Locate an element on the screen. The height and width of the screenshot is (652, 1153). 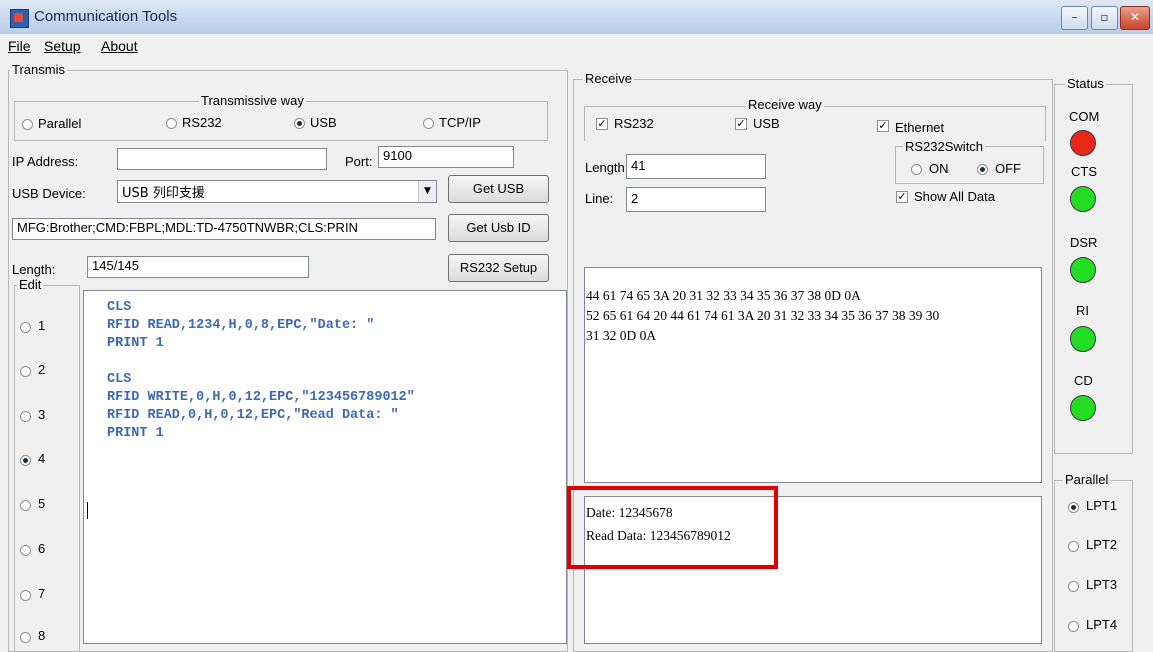
status-label-cts: CTS is located at coordinates (1084, 171).